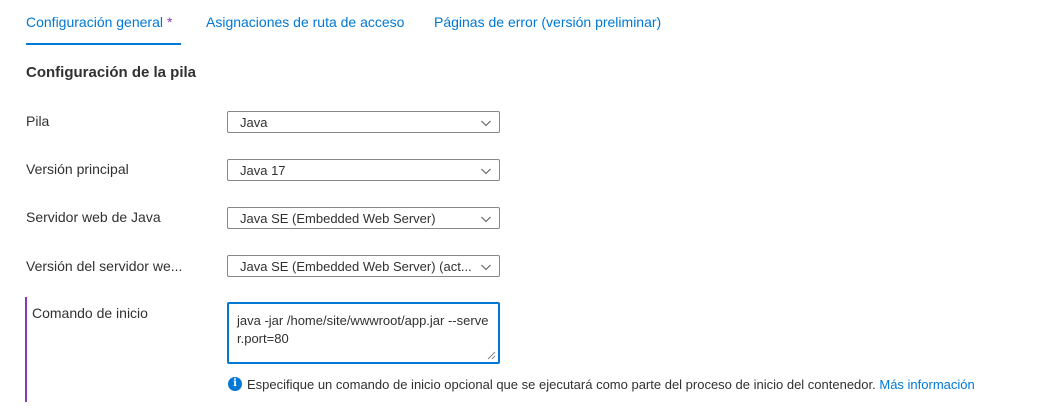  What do you see at coordinates (26, 349) in the screenshot?
I see `modified-field-indicator` at bounding box center [26, 349].